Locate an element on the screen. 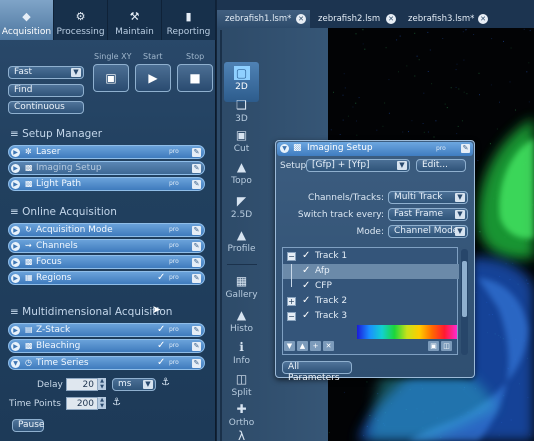 The width and height of the screenshot is (534, 441). switch-track-select: Fast Frame ▼ is located at coordinates (428, 214).